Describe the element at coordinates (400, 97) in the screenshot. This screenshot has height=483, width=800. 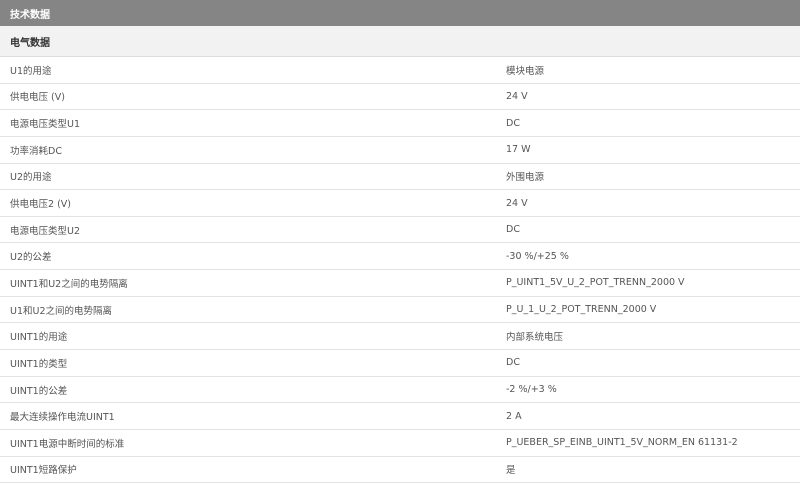
I see `table-row: 供电电压 (V) 24 V` at that location.